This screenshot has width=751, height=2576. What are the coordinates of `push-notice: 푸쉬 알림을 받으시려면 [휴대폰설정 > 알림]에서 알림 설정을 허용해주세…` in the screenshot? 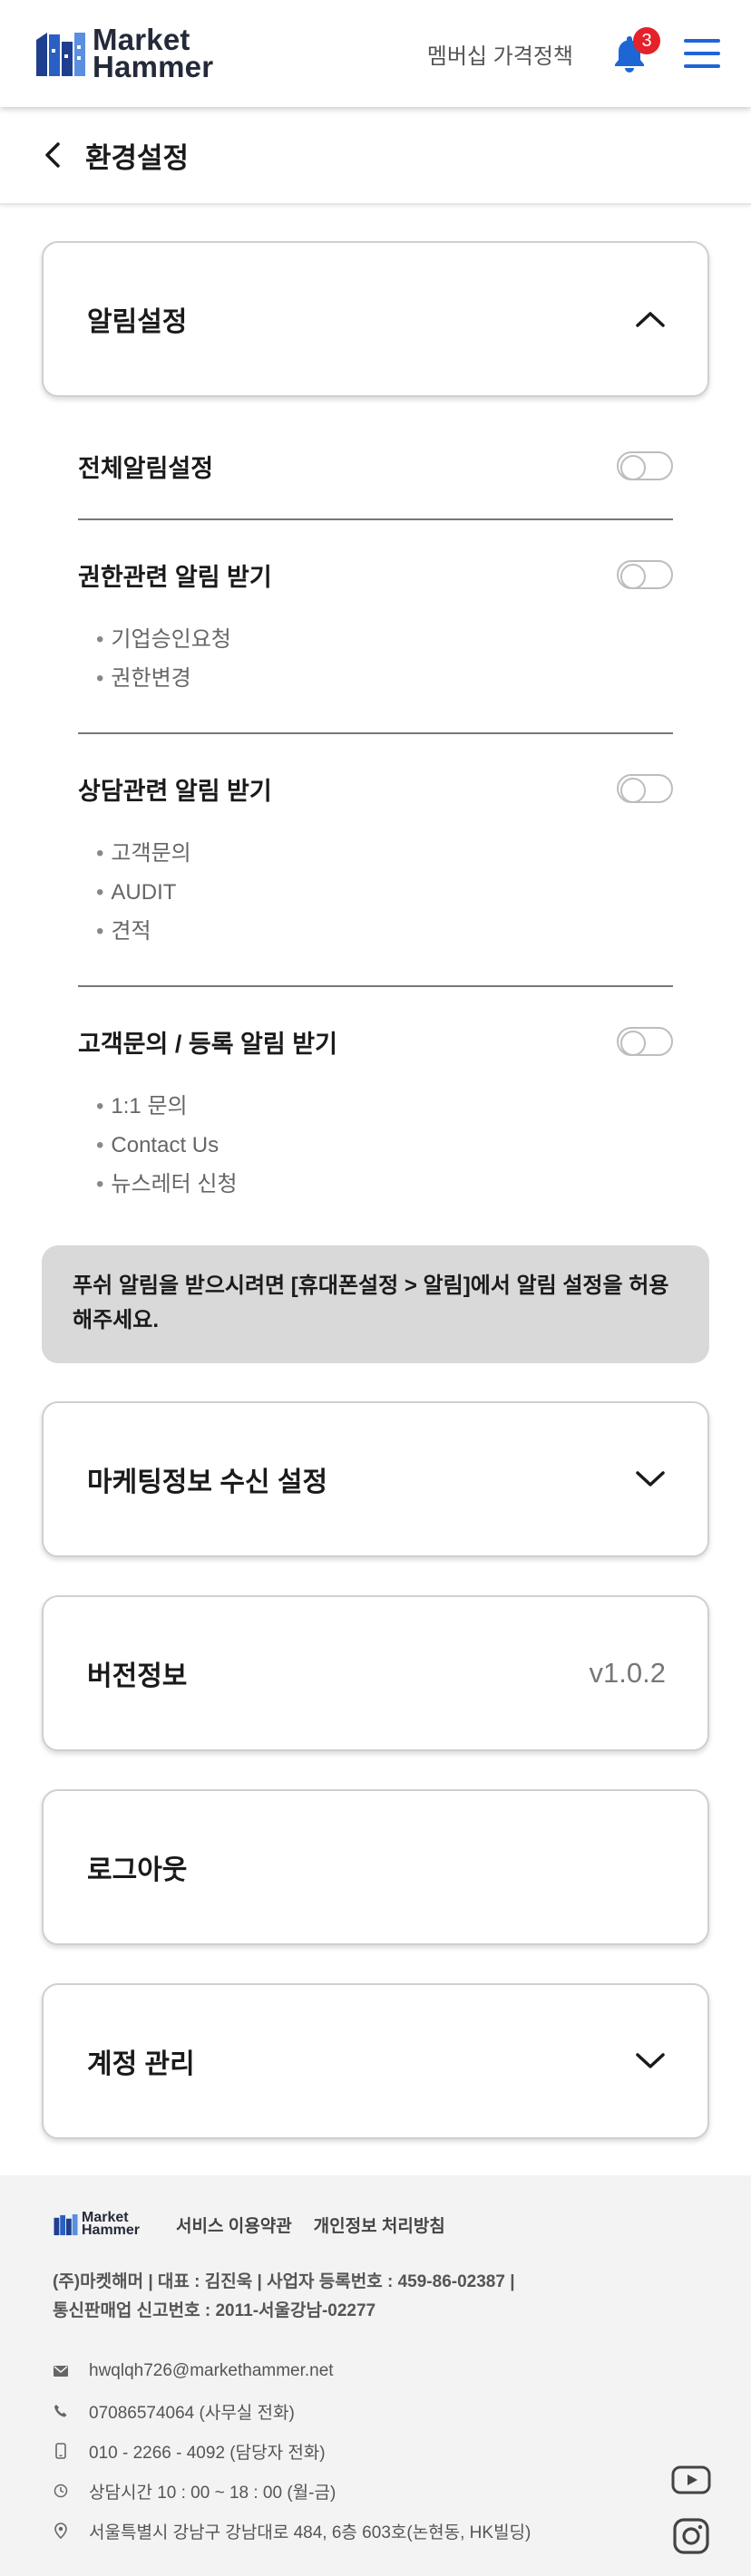 It's located at (375, 1304).